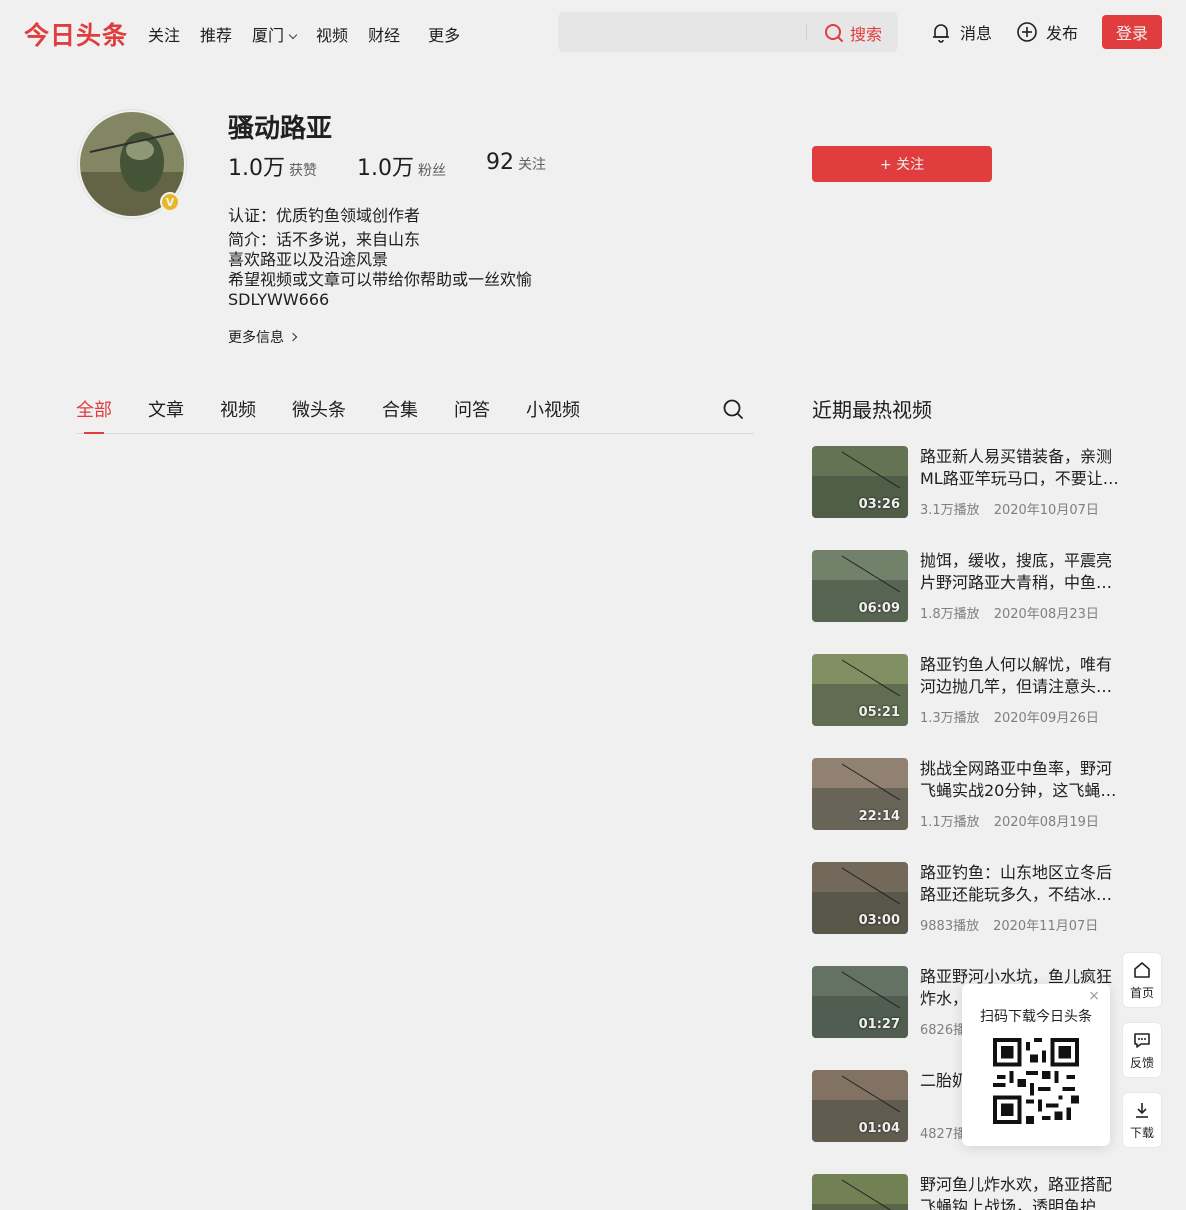  I want to click on search-button: 搜索, so click(853, 33).